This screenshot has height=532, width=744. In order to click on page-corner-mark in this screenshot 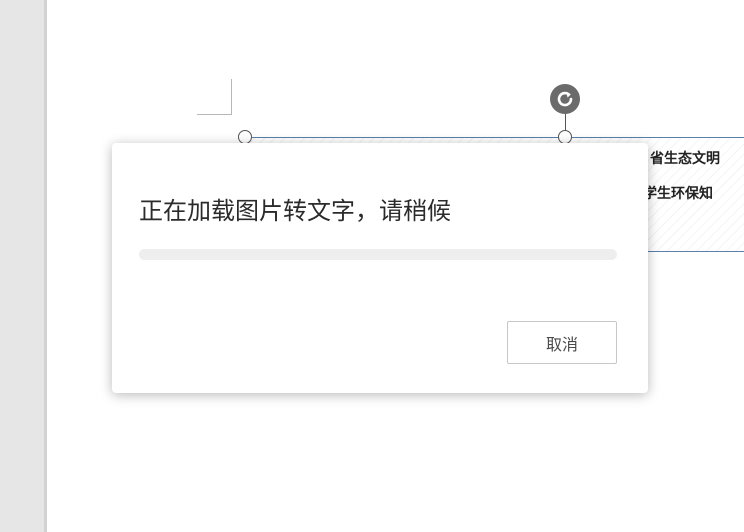, I will do `click(214, 97)`.